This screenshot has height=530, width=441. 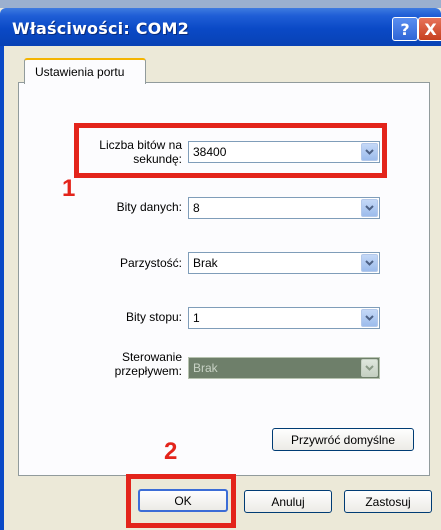 What do you see at coordinates (171, 451) in the screenshot?
I see `annotation-number-2: 2` at bounding box center [171, 451].